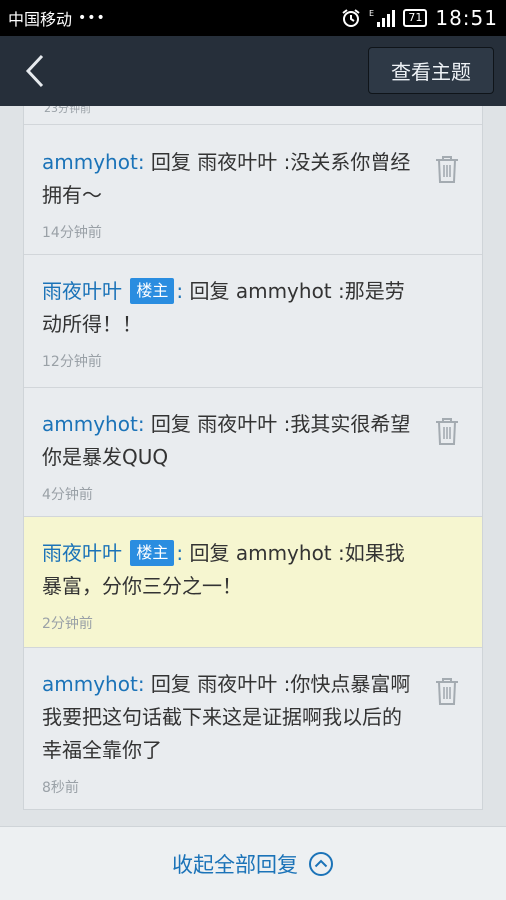  I want to click on signal-icon: E, so click(382, 18).